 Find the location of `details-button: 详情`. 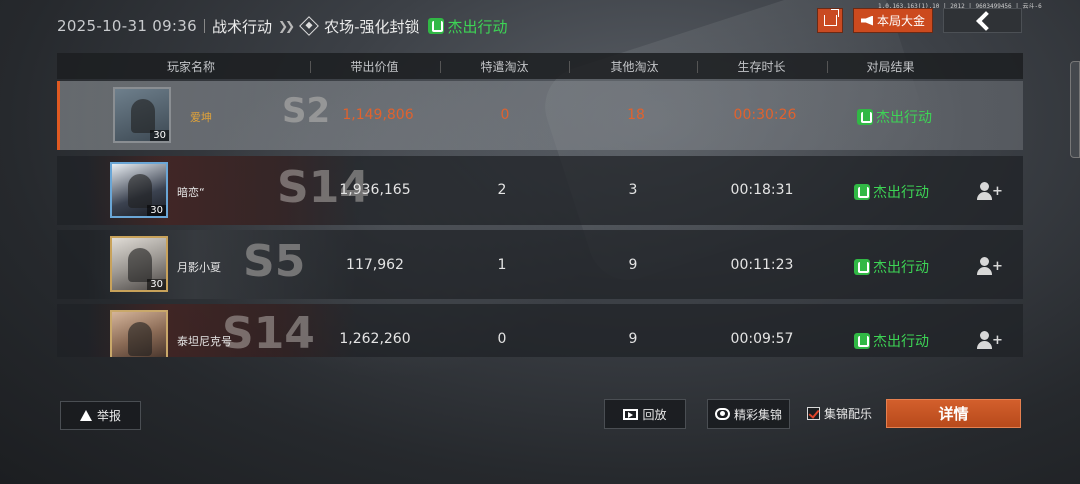

details-button: 详情 is located at coordinates (953, 413).